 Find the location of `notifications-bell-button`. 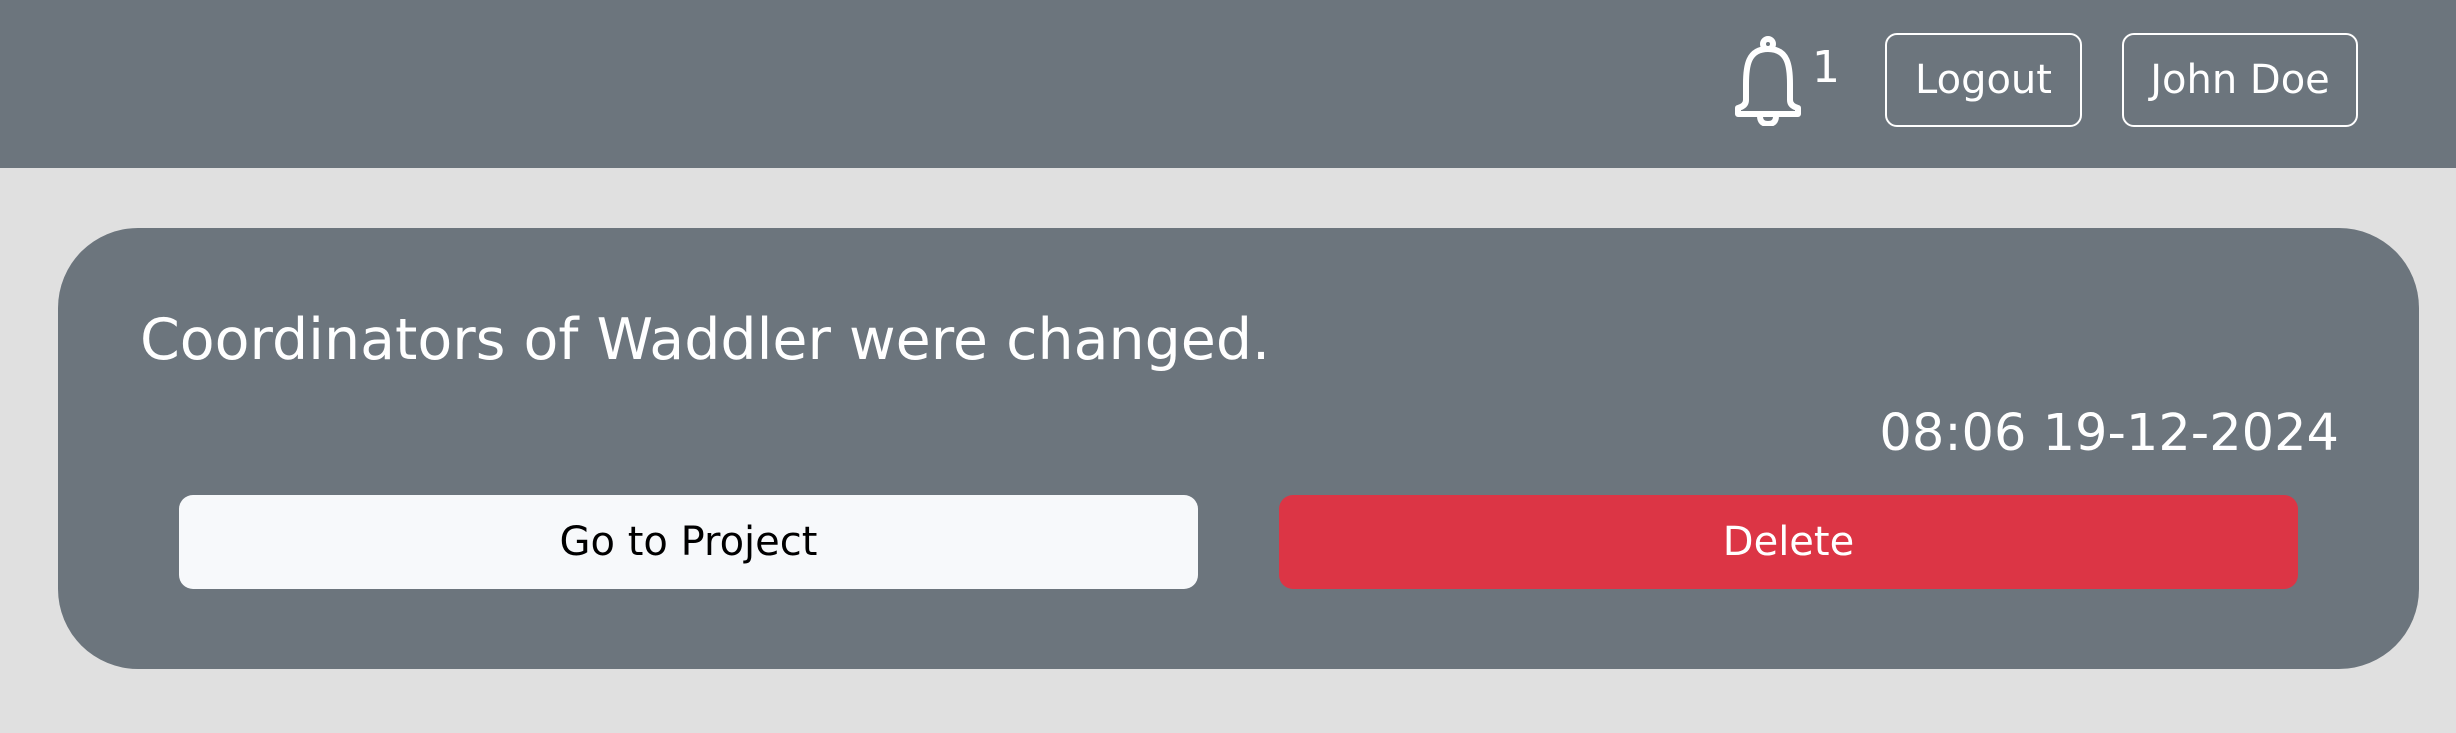

notifications-bell-button is located at coordinates (1768, 80).